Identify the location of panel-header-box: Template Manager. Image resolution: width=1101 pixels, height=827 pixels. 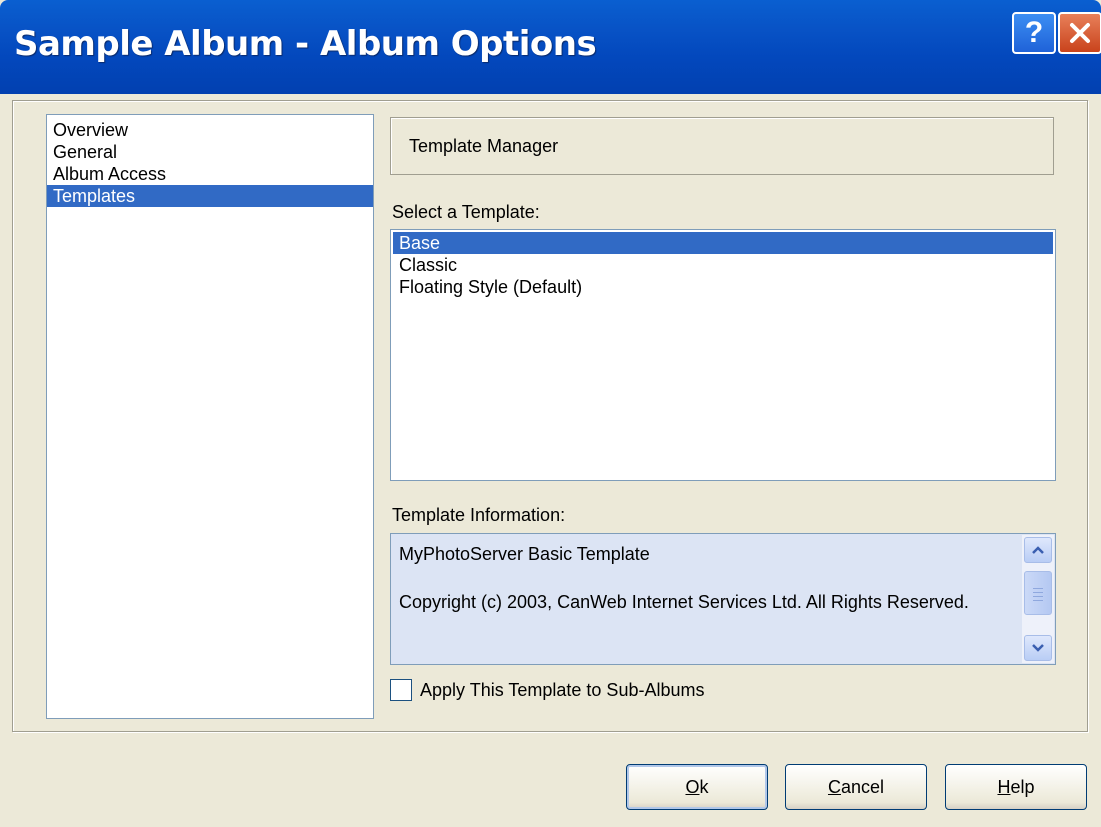
(722, 146).